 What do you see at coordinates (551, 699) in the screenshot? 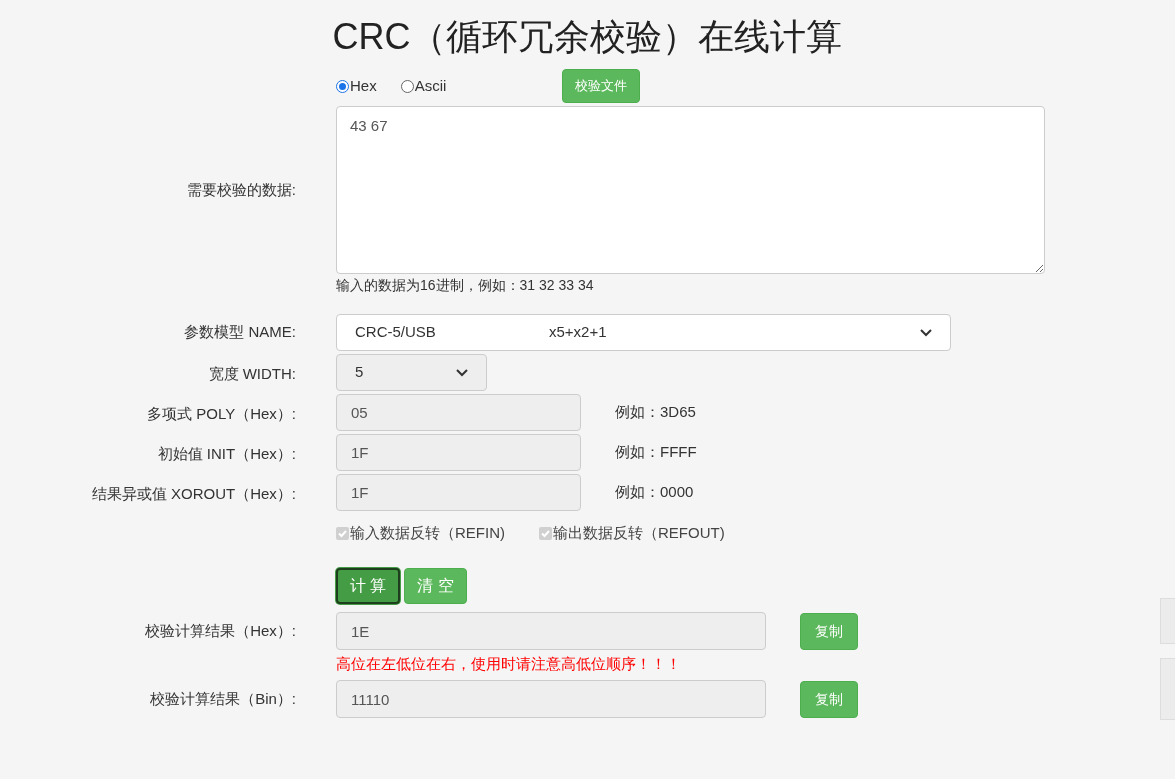
I see `result-output: 11110` at bounding box center [551, 699].